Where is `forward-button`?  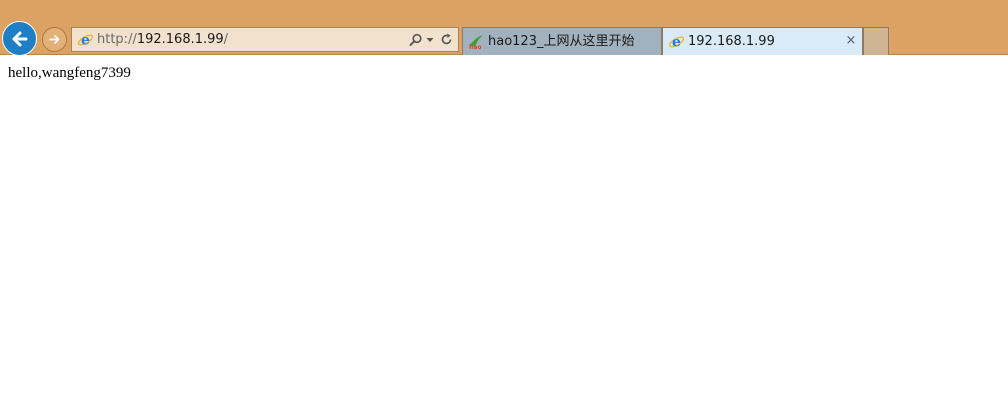 forward-button is located at coordinates (54, 39).